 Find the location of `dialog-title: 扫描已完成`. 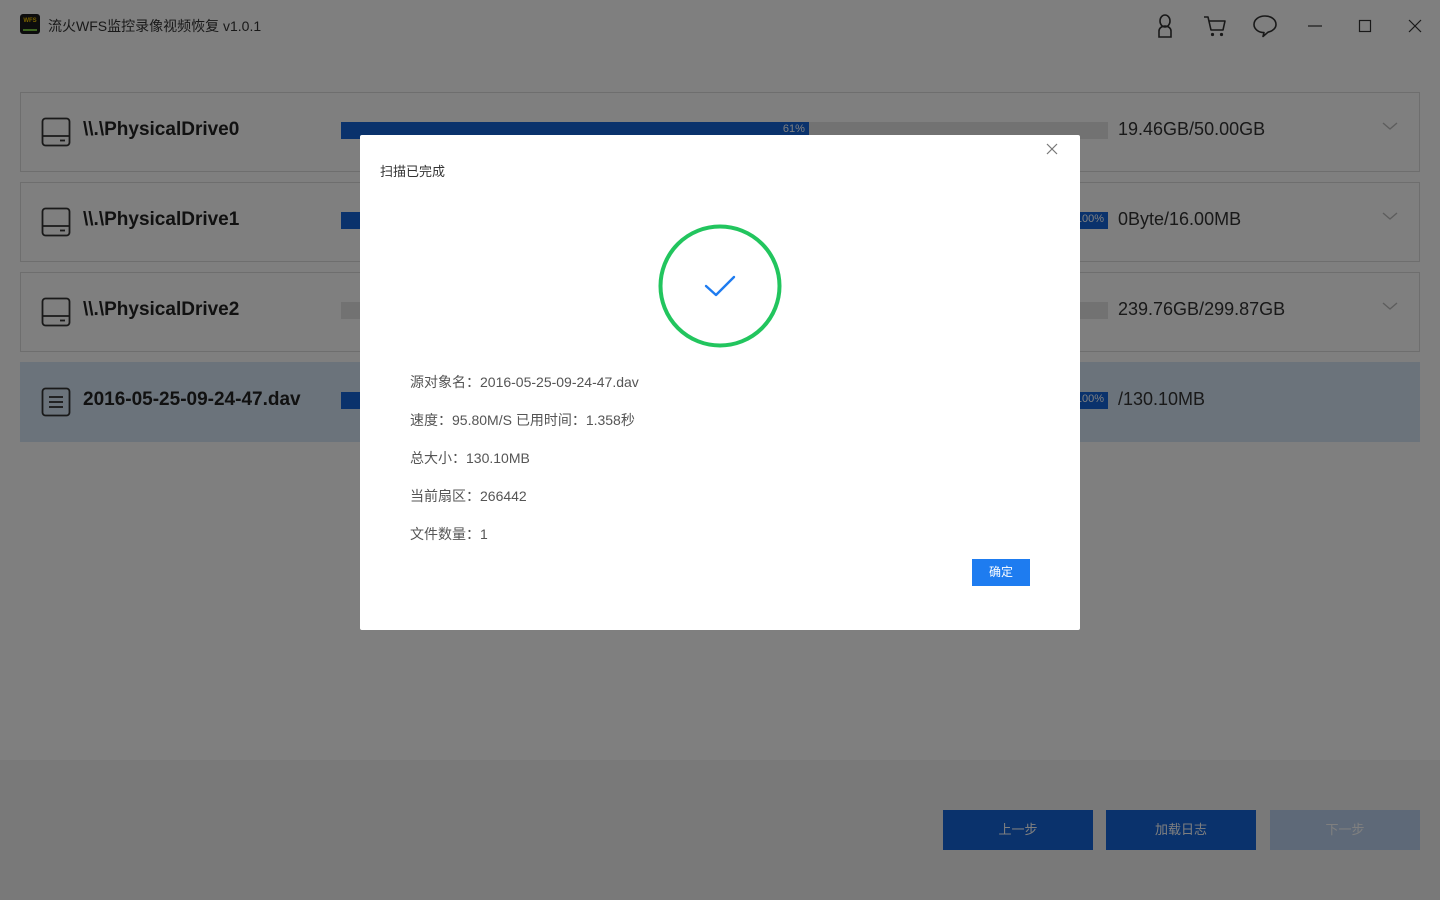

dialog-title: 扫描已完成 is located at coordinates (413, 171).